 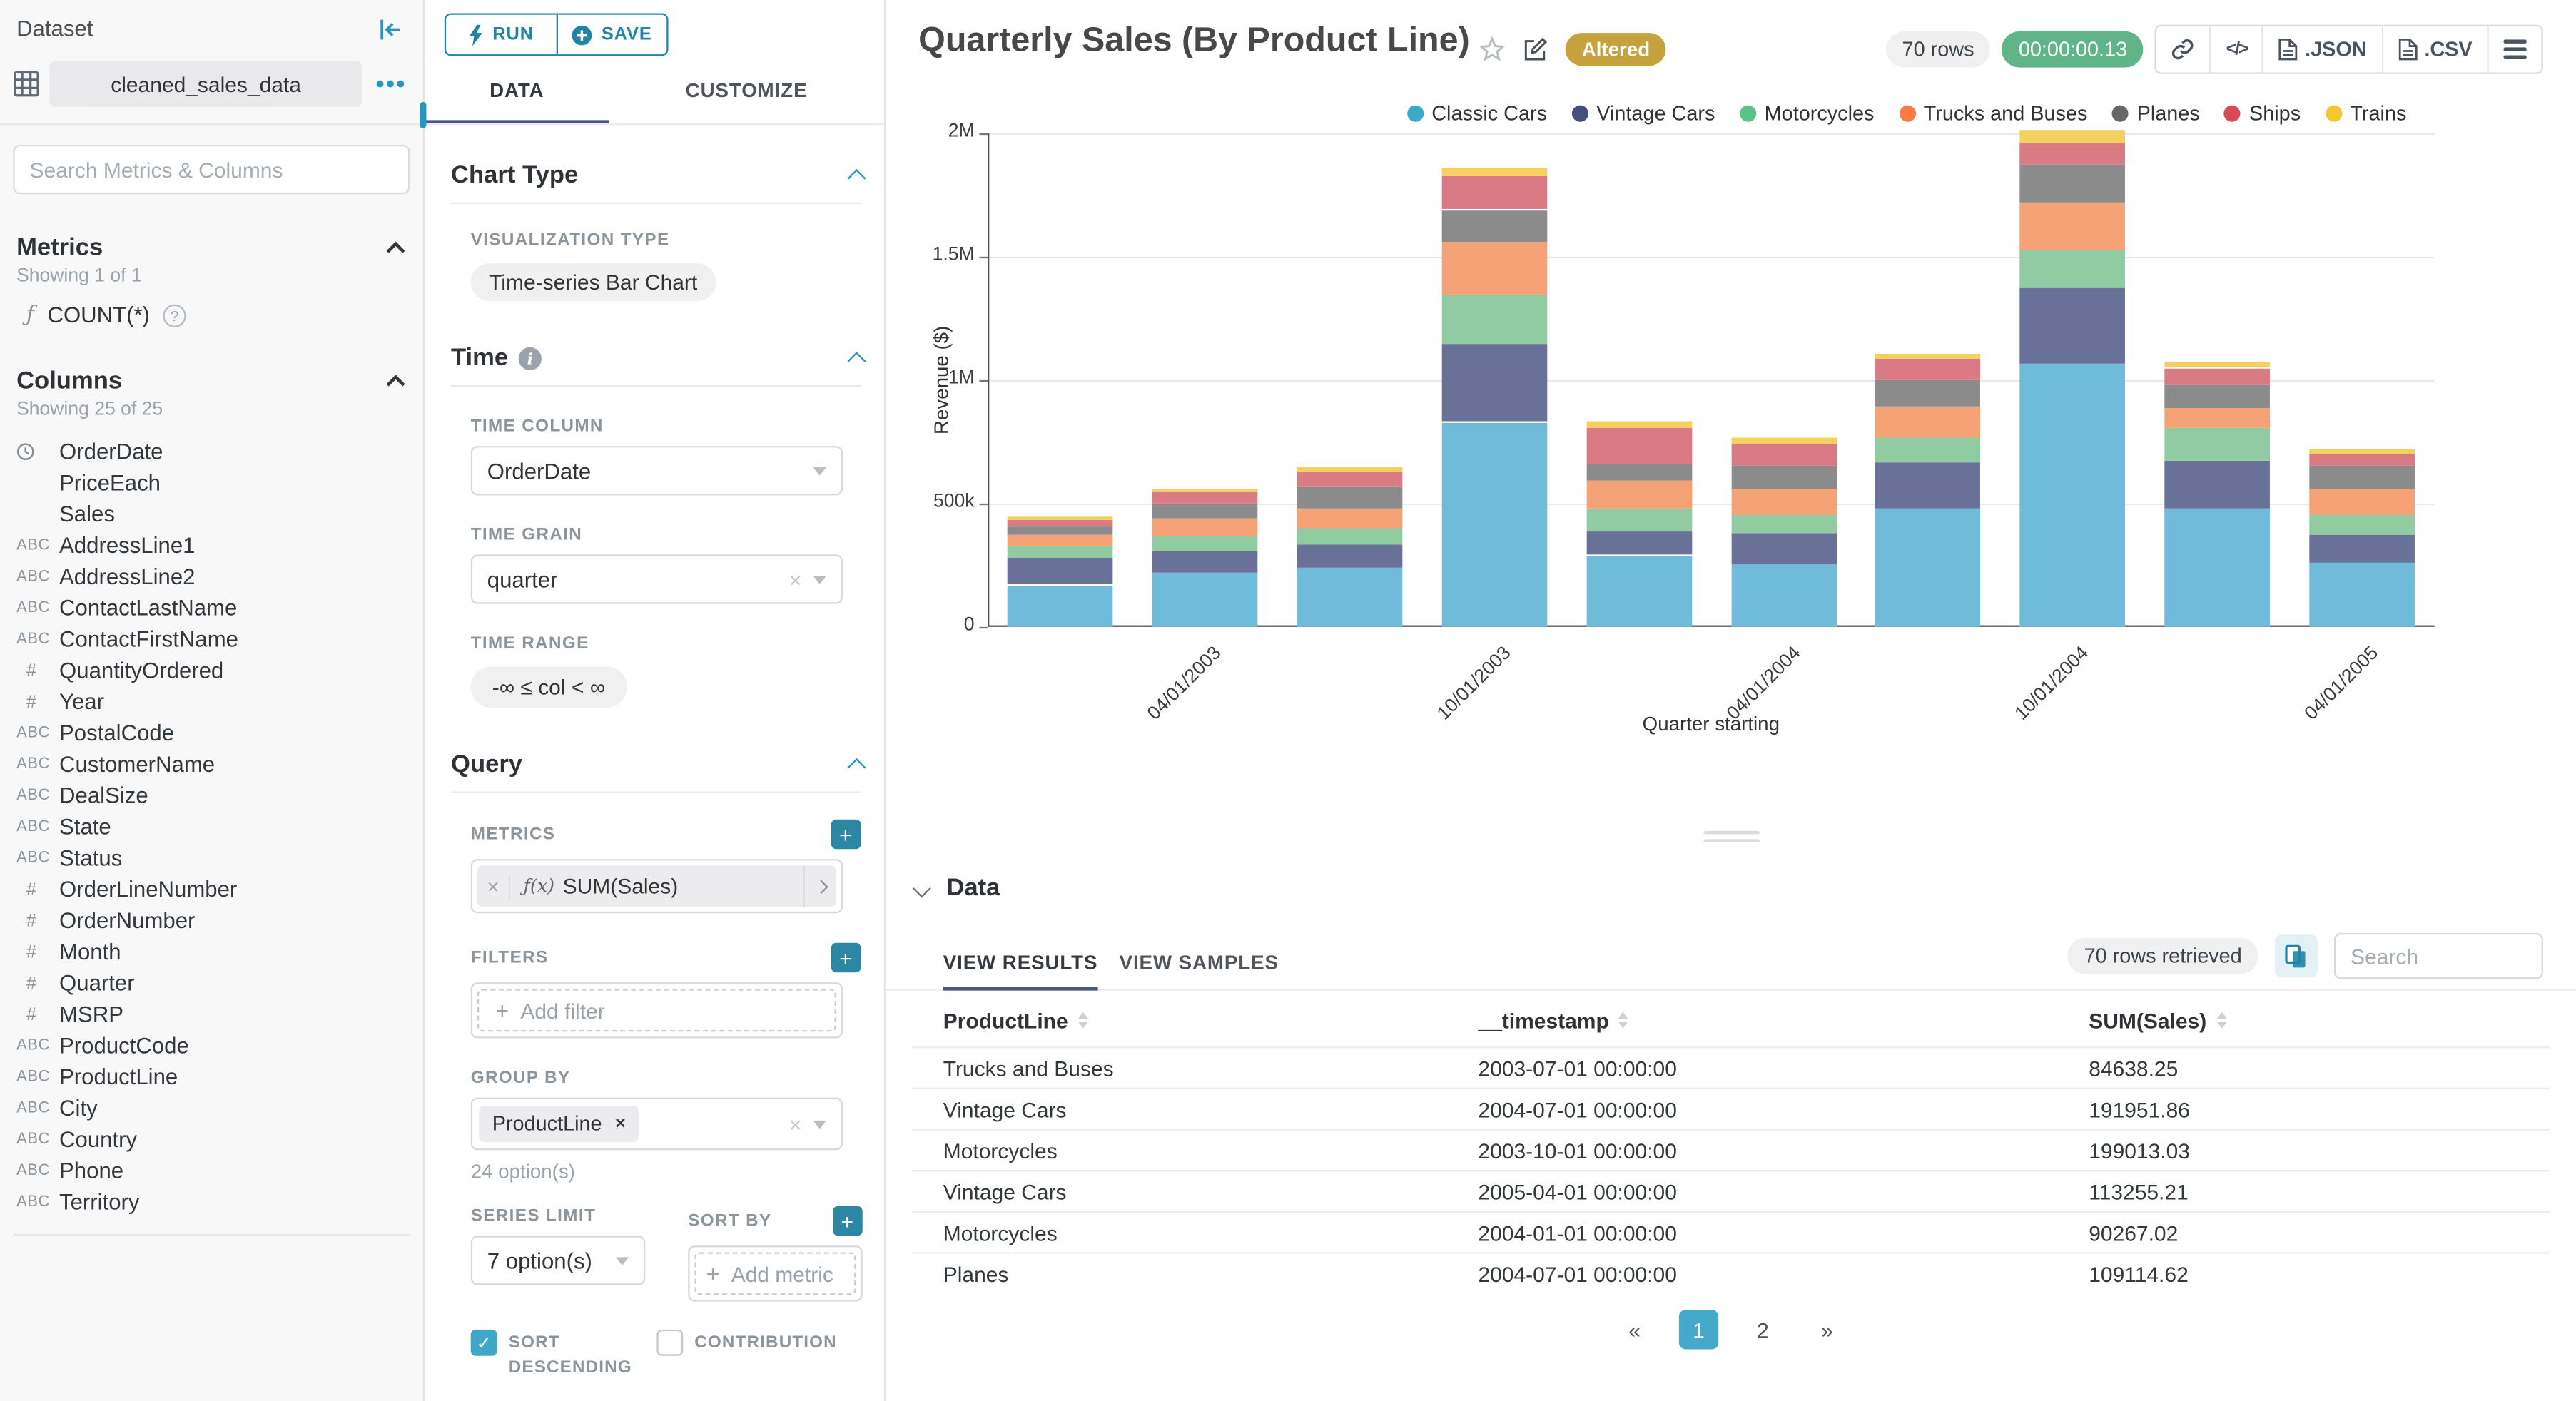 What do you see at coordinates (211, 545) in the screenshot?
I see `column-item: ABC AddressLine1` at bounding box center [211, 545].